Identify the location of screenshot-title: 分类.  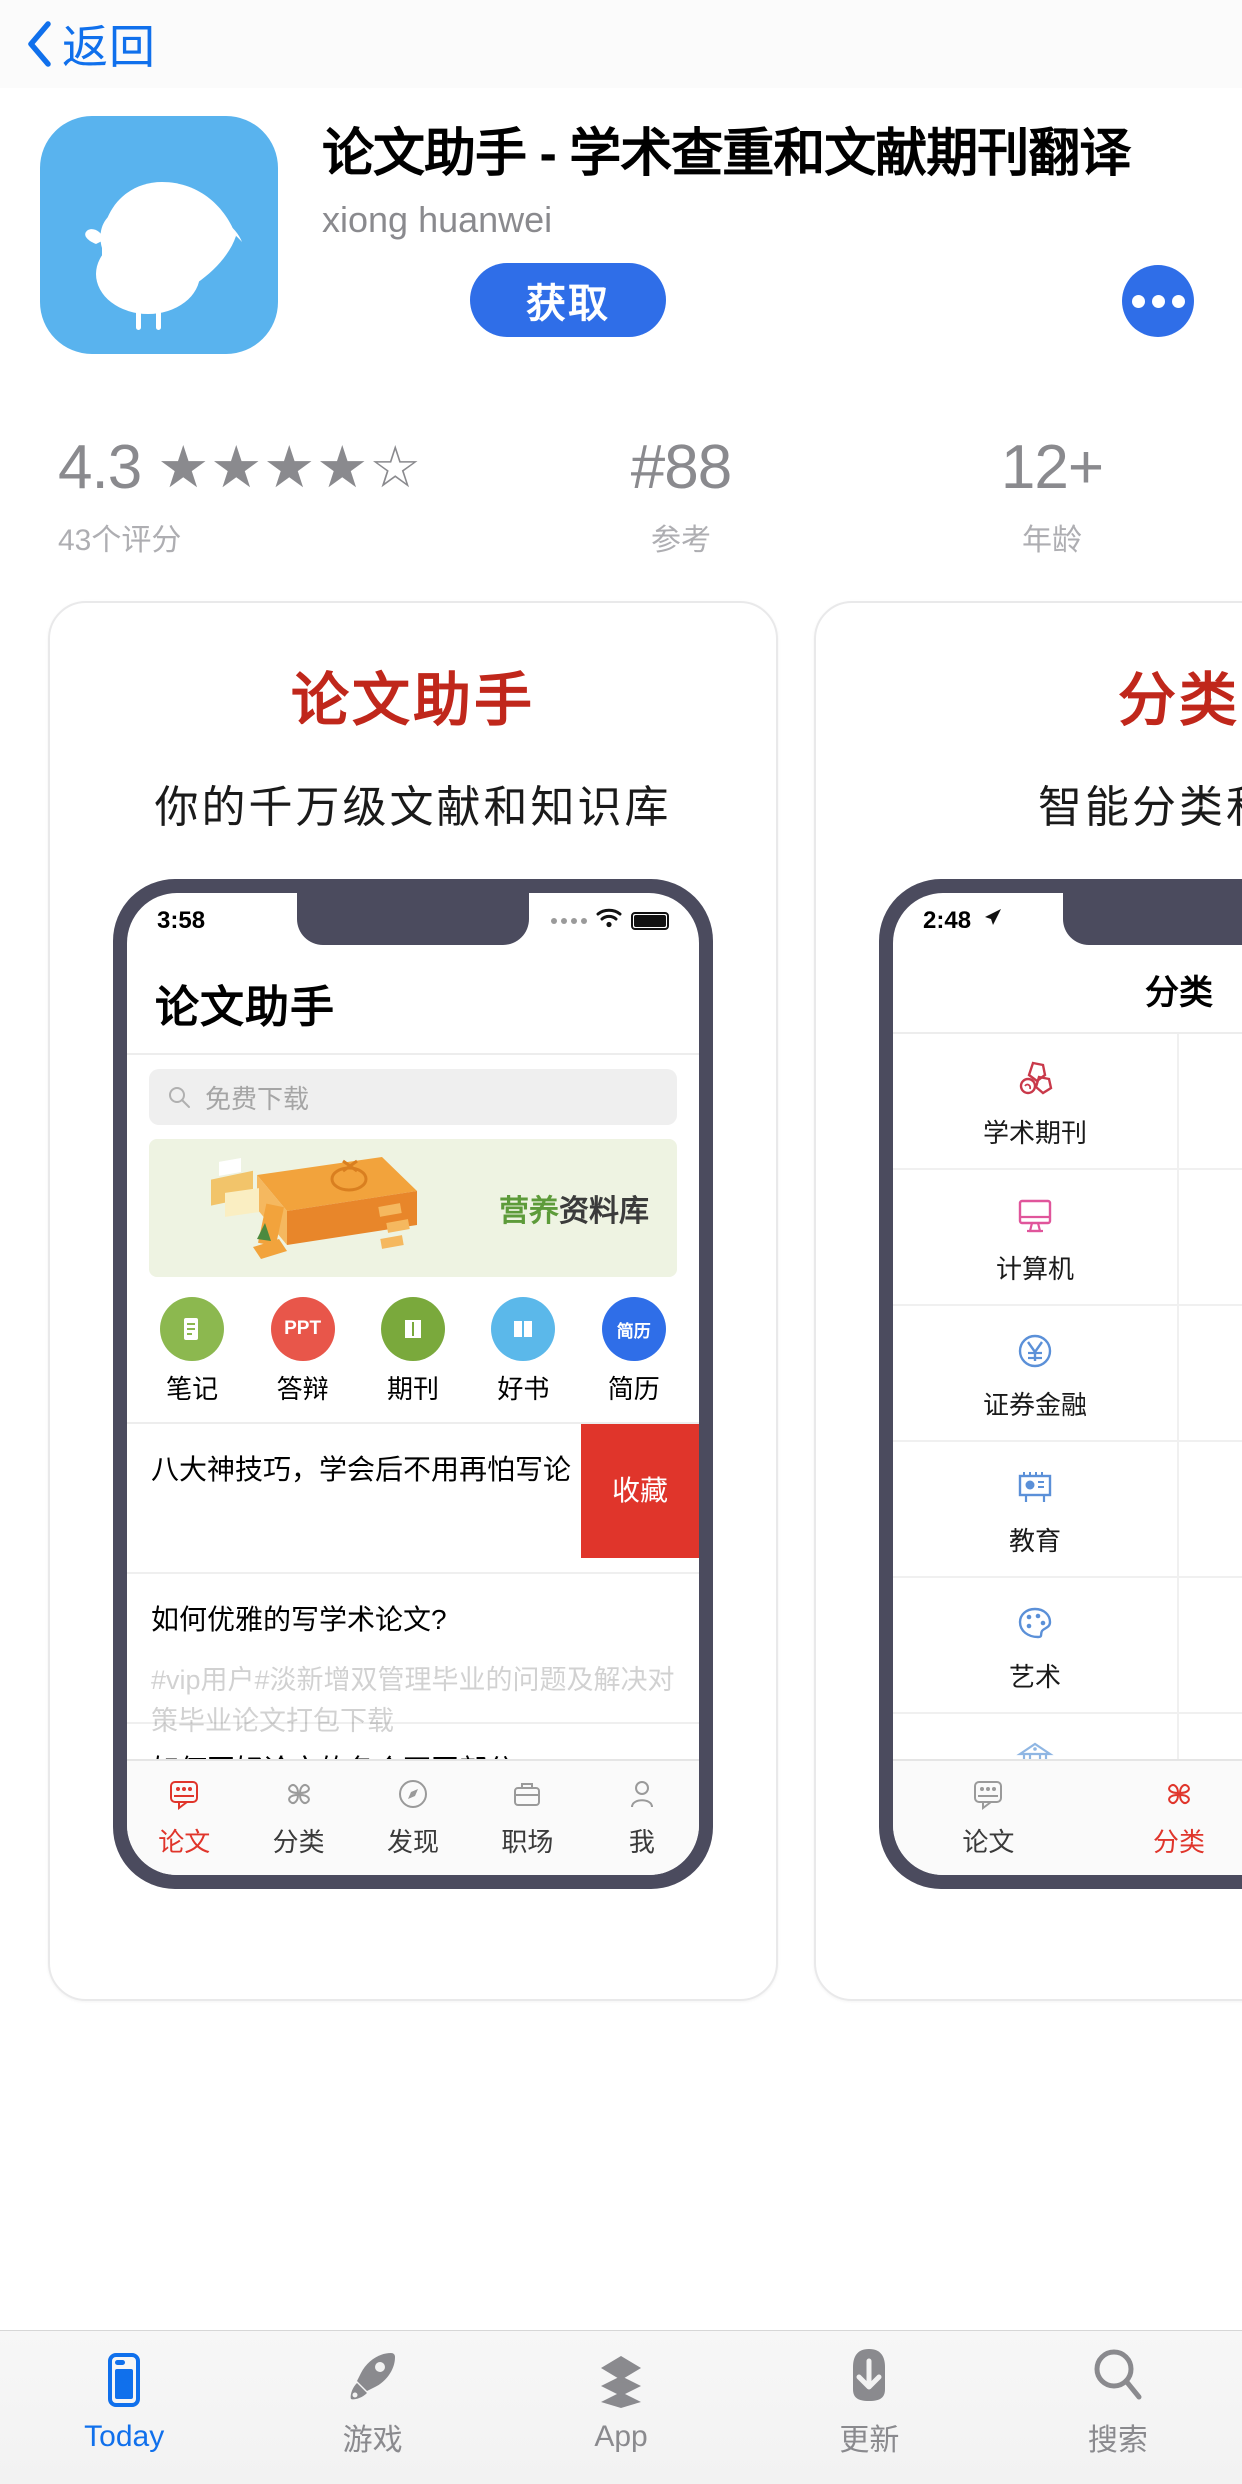
(1178, 700).